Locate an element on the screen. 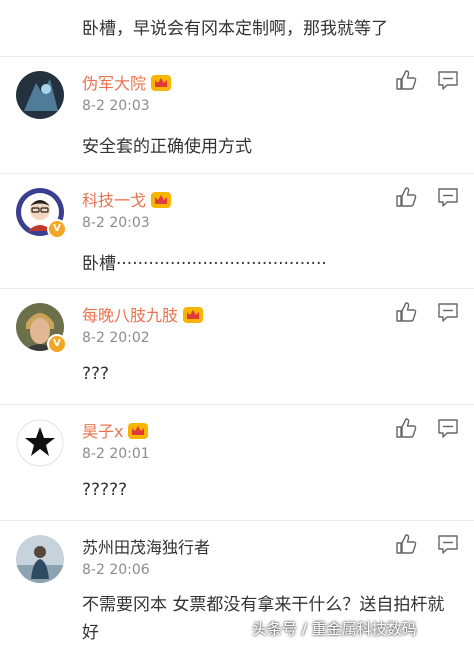 This screenshot has height=647, width=474. comment-author: 科技一戈 is located at coordinates (127, 199).